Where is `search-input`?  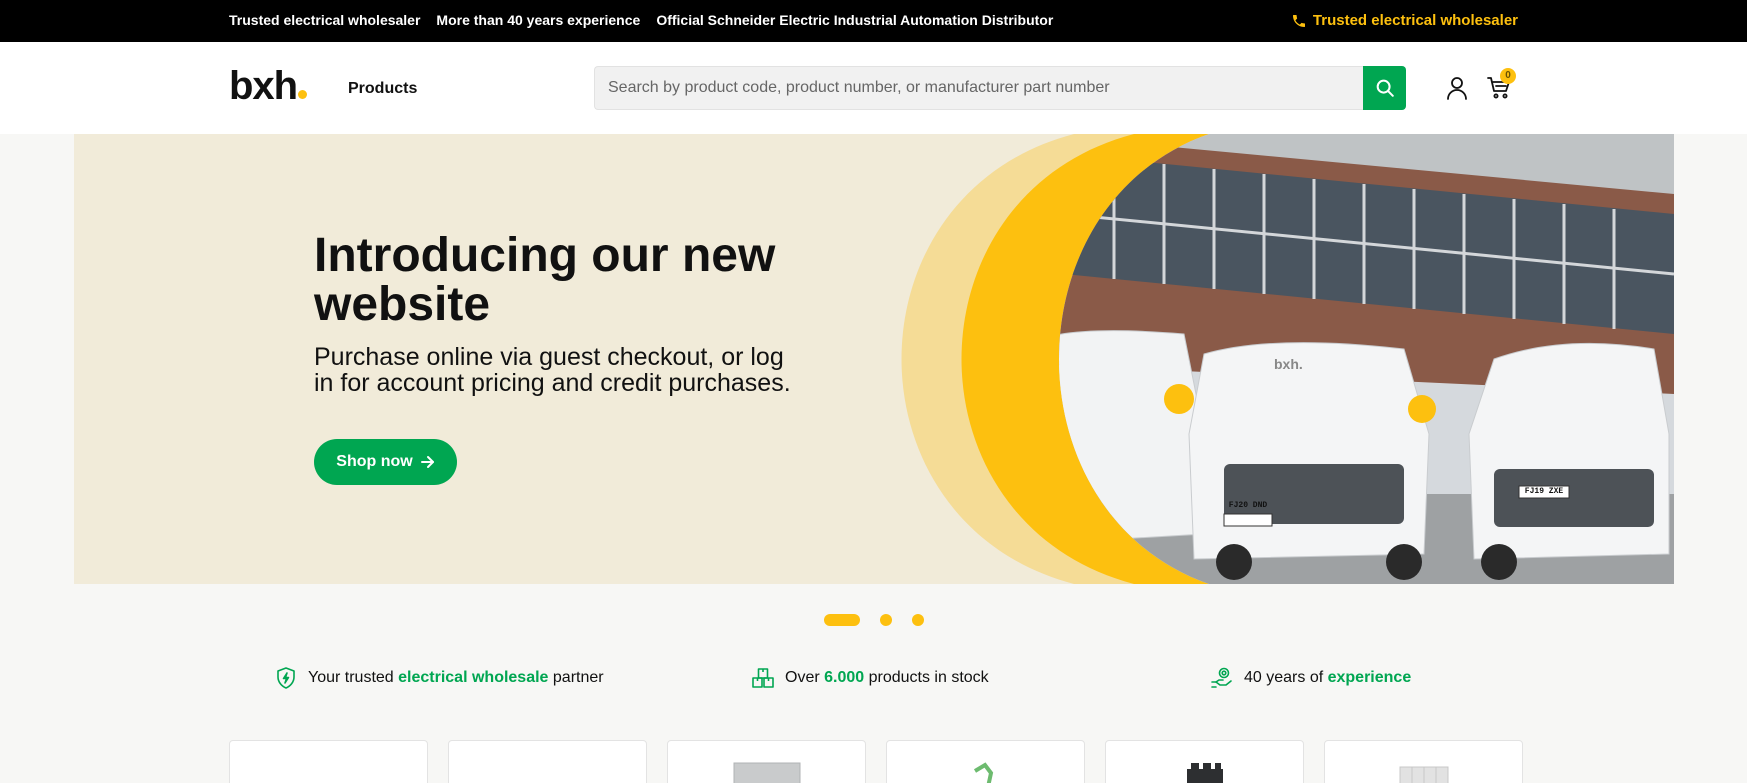 search-input is located at coordinates (978, 88).